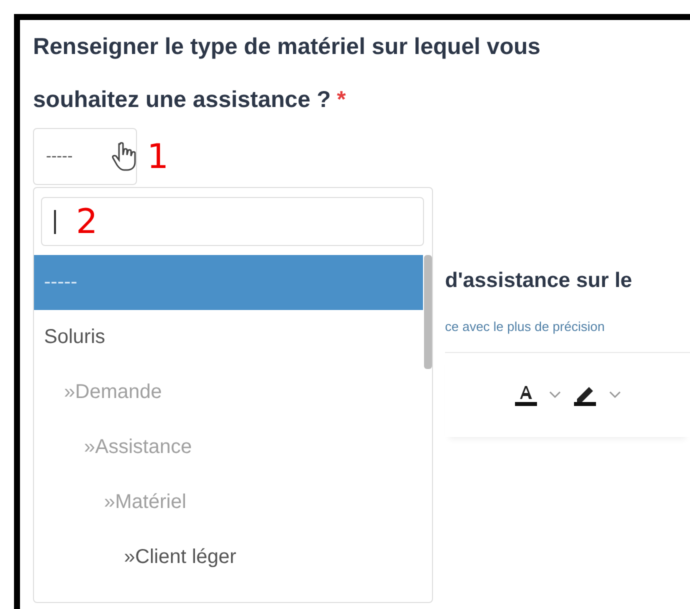  I want to click on scrollbar, so click(428, 312).